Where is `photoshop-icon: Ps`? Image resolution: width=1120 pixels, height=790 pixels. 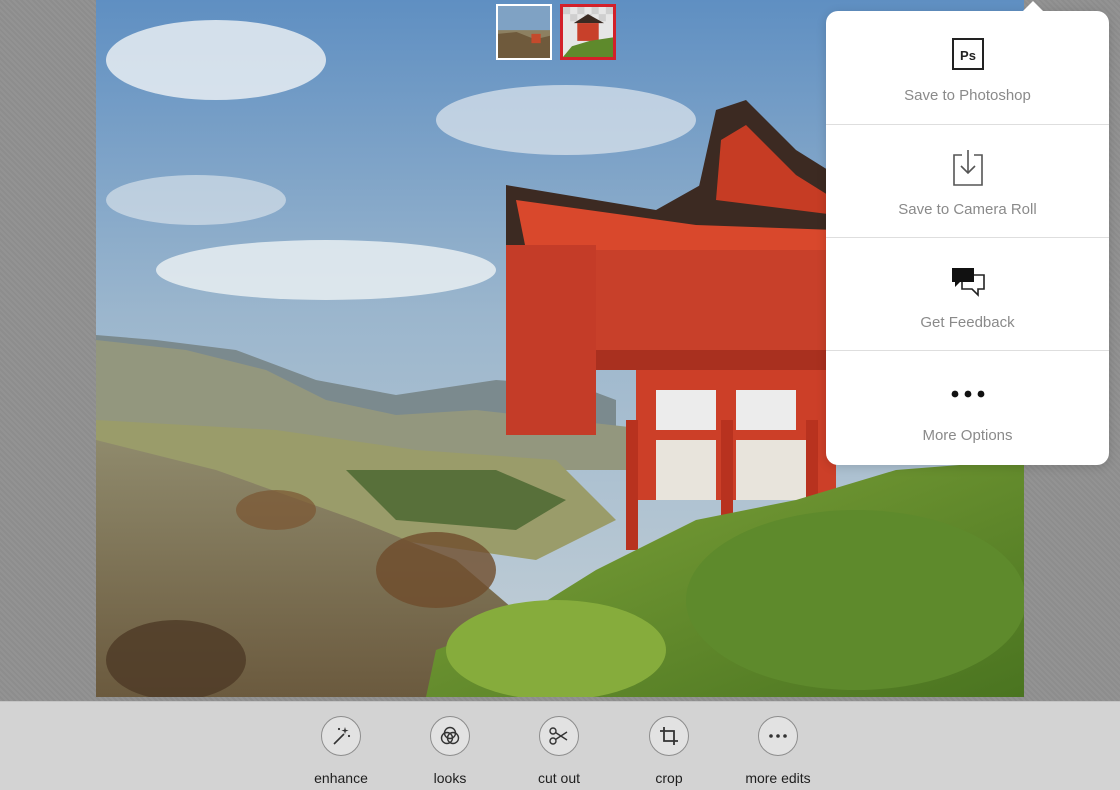
photoshop-icon: Ps is located at coordinates (967, 54).